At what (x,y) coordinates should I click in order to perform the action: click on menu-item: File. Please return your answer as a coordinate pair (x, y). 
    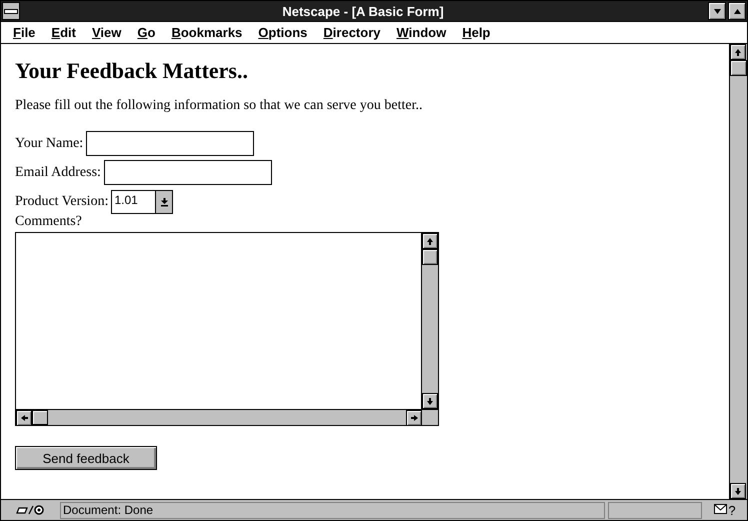
    Looking at the image, I should click on (24, 32).